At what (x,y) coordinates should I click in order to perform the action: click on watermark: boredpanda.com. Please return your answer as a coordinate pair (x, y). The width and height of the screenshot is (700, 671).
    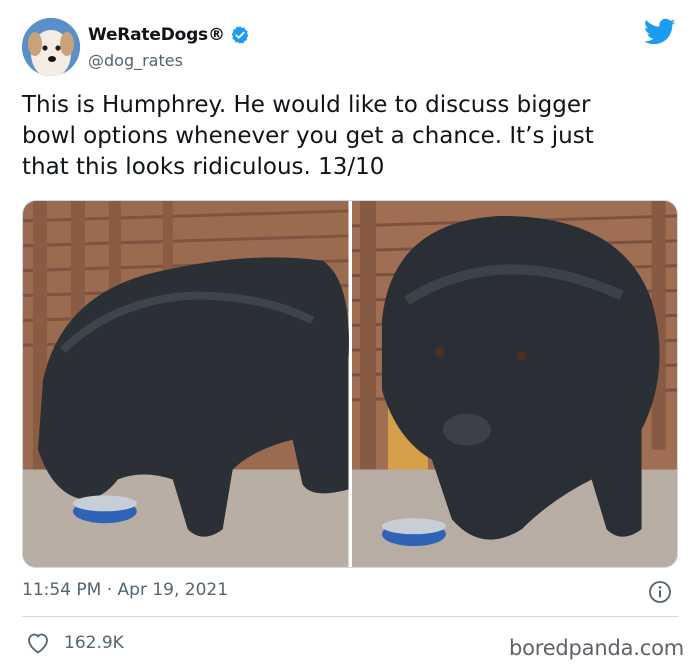
    Looking at the image, I should click on (596, 648).